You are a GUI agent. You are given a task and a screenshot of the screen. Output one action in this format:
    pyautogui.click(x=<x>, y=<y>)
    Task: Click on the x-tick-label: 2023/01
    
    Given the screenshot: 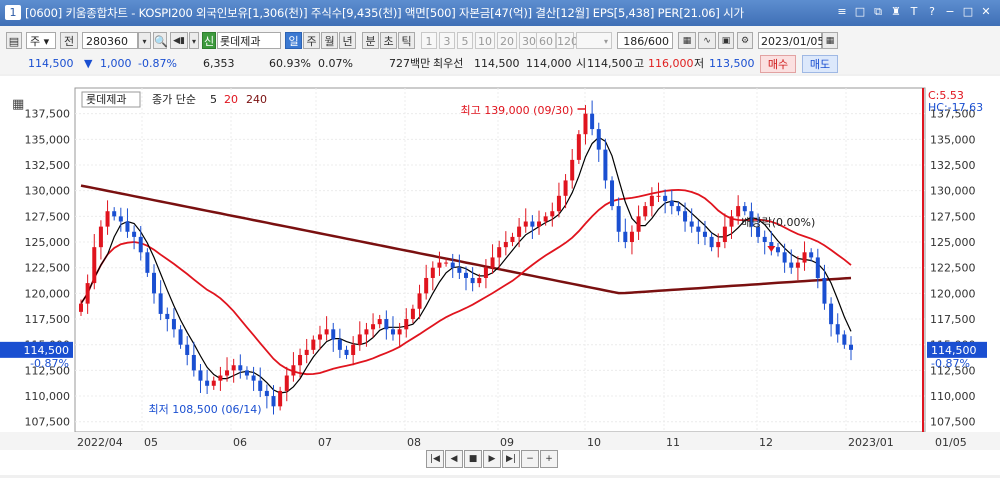 What is the action you would take?
    pyautogui.click(x=871, y=442)
    